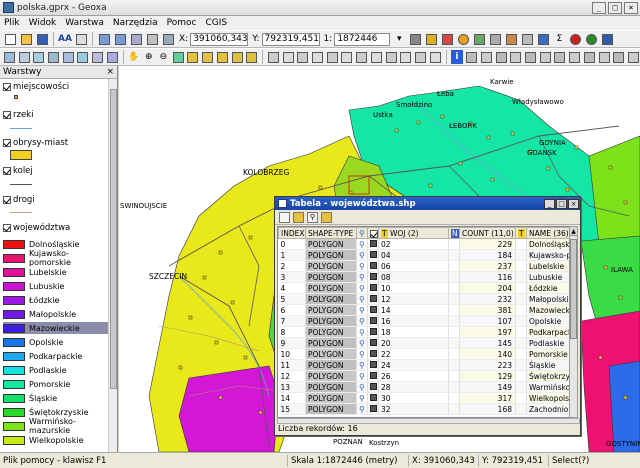 The height and width of the screenshot is (468, 640). Describe the element at coordinates (527, 39) in the screenshot. I see `print2-icon` at that location.